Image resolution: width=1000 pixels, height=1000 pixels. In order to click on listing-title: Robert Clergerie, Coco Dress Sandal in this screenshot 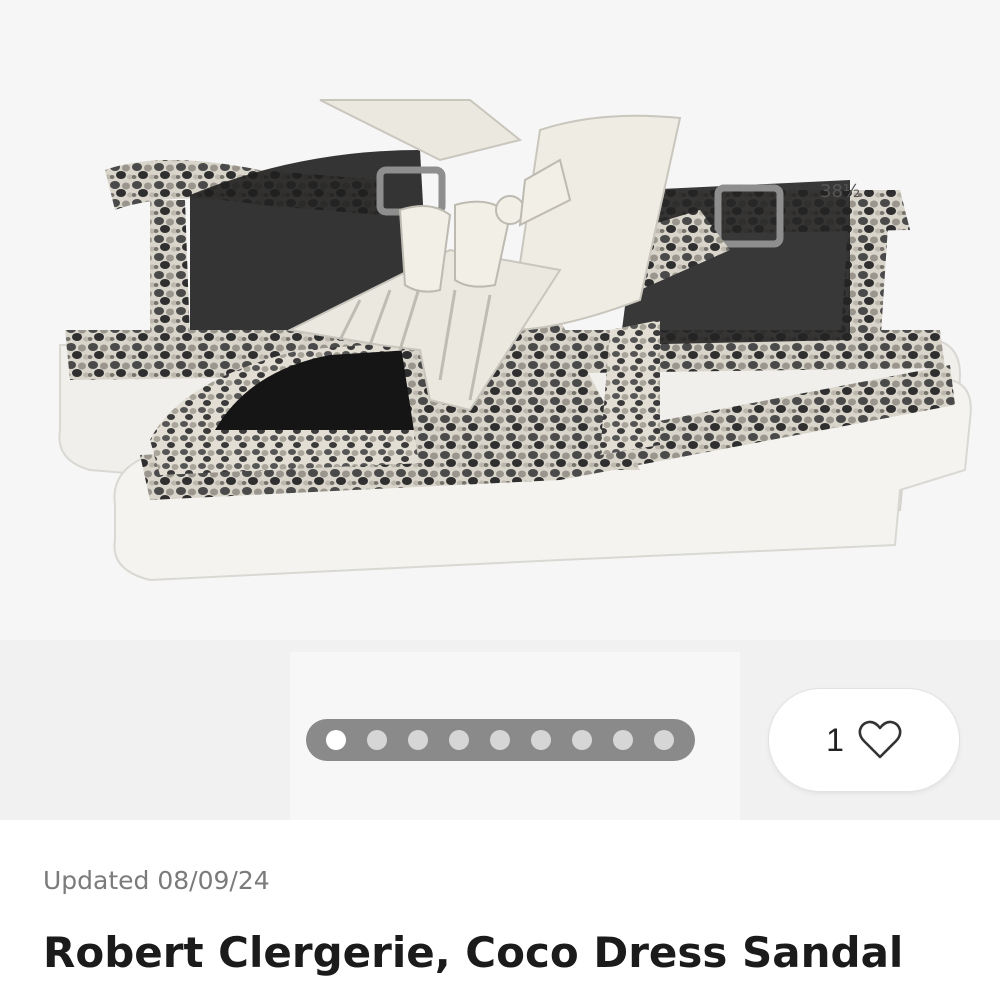, I will do `click(473, 952)`.